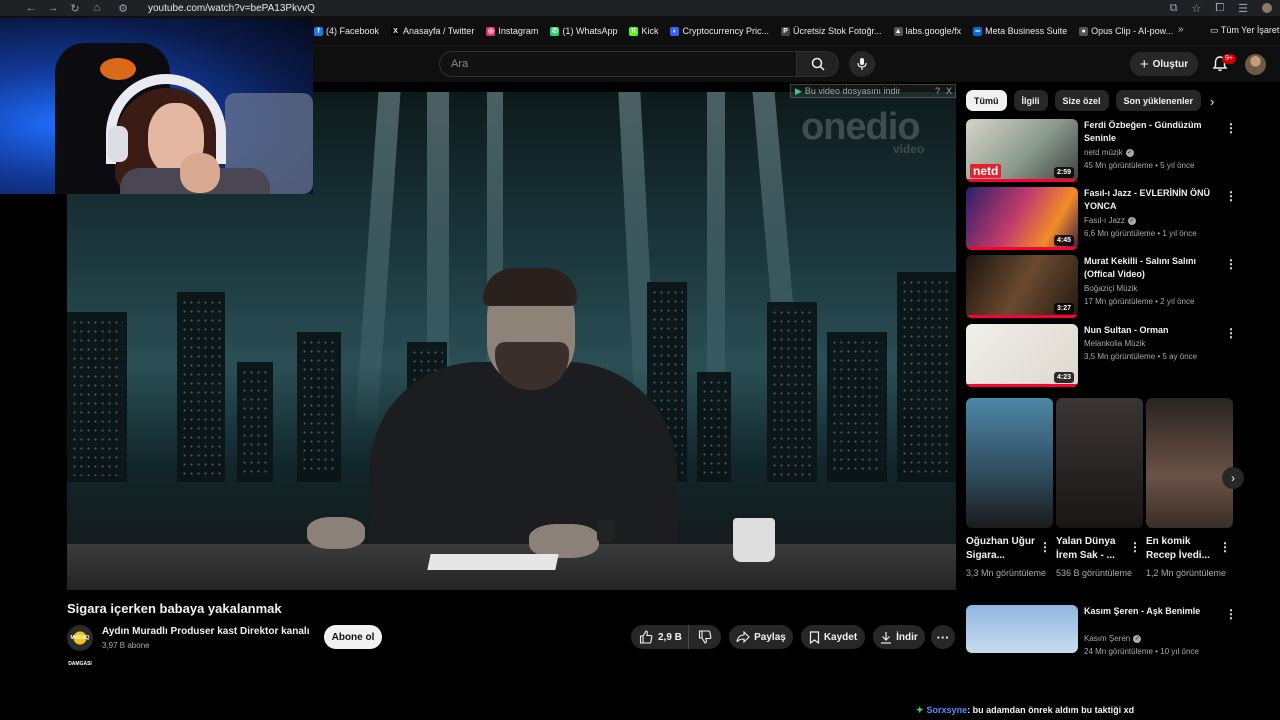 The height and width of the screenshot is (720, 1280). I want to click on back-icon: ←, so click(31, 8).